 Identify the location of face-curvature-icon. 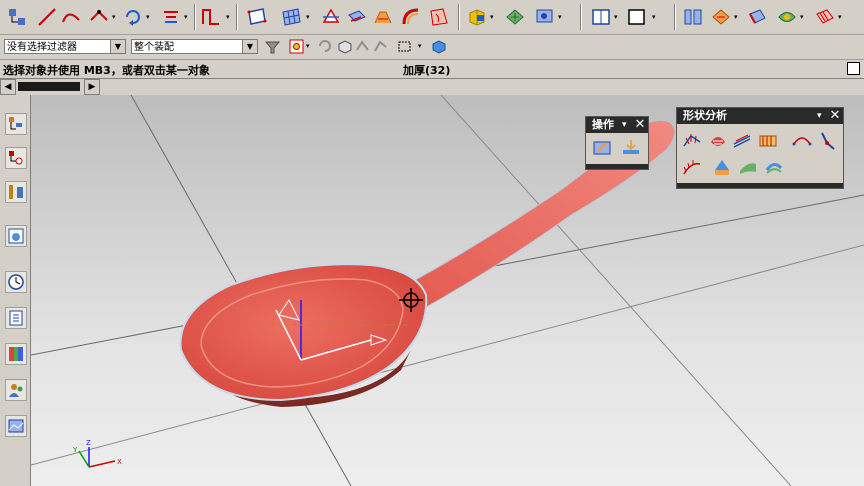
(692, 141).